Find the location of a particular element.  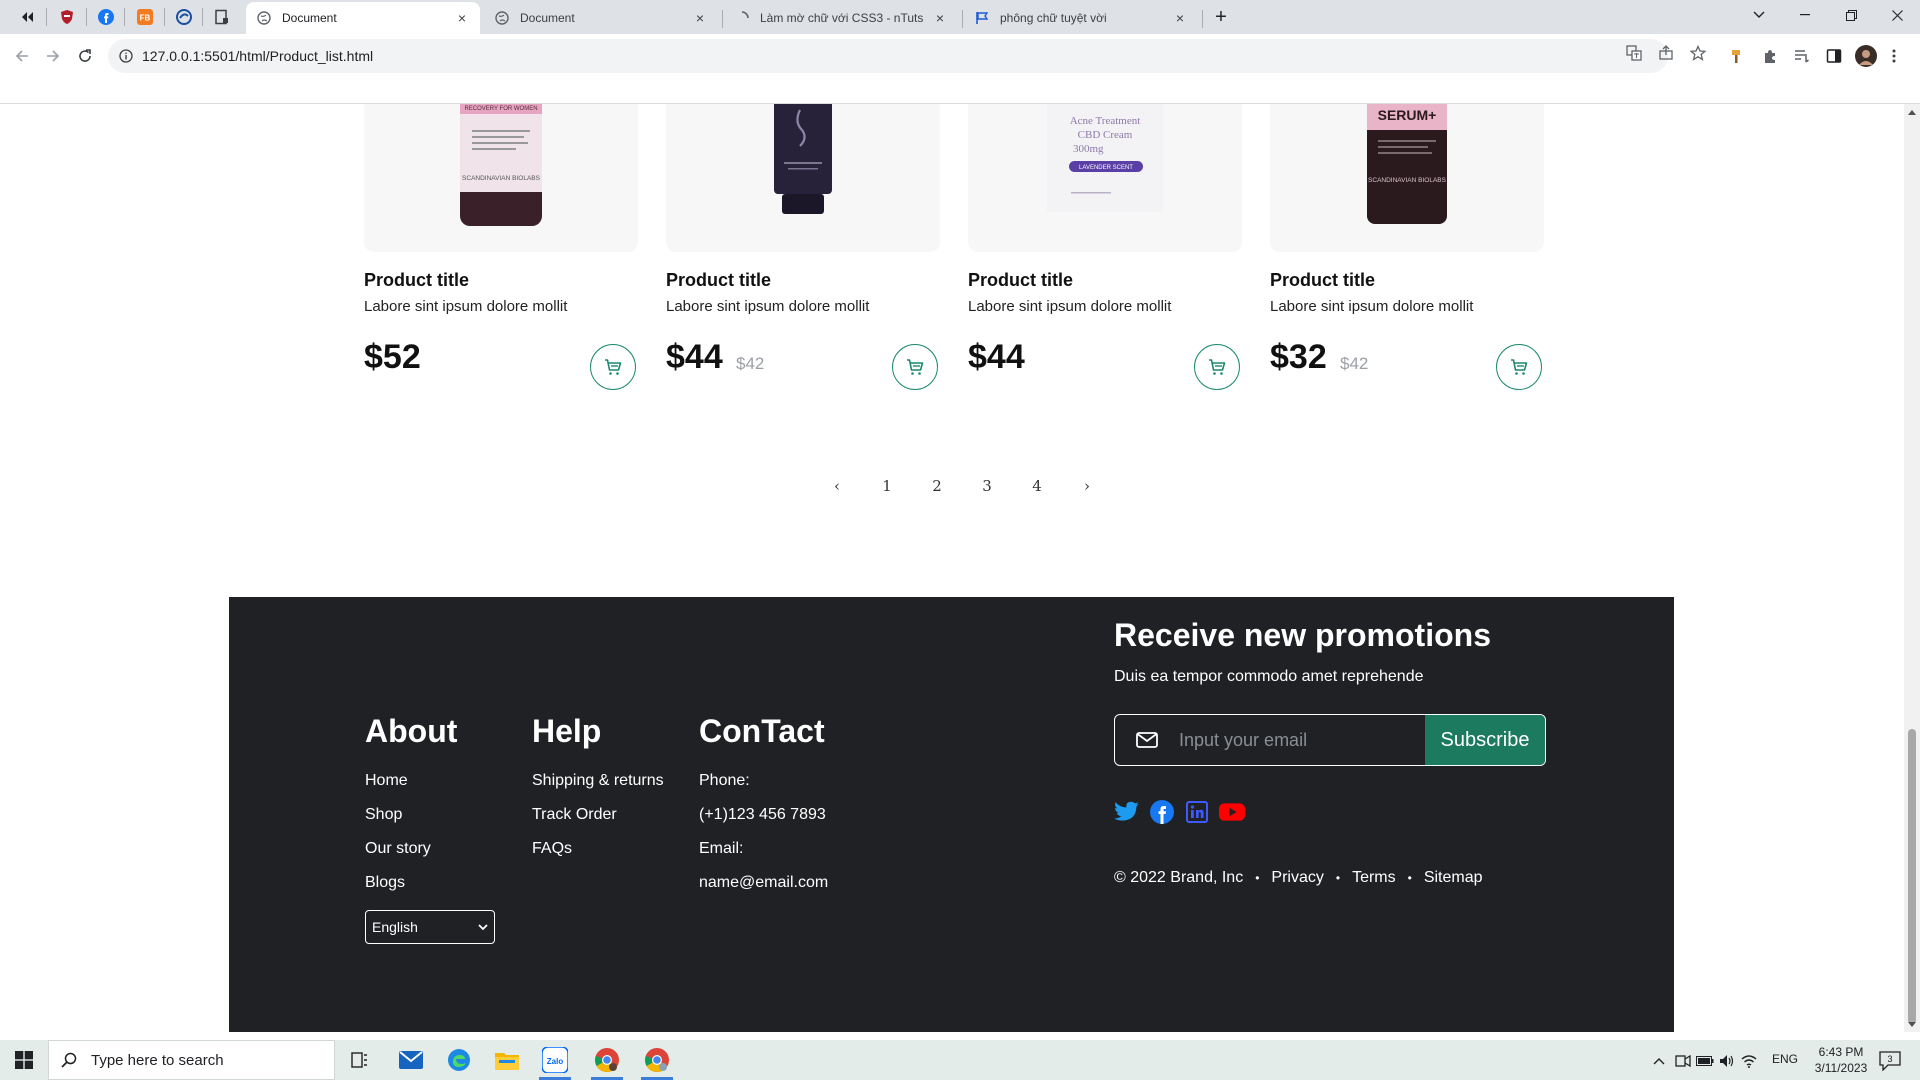

footer-link-our-story: Our story is located at coordinates (411, 849).